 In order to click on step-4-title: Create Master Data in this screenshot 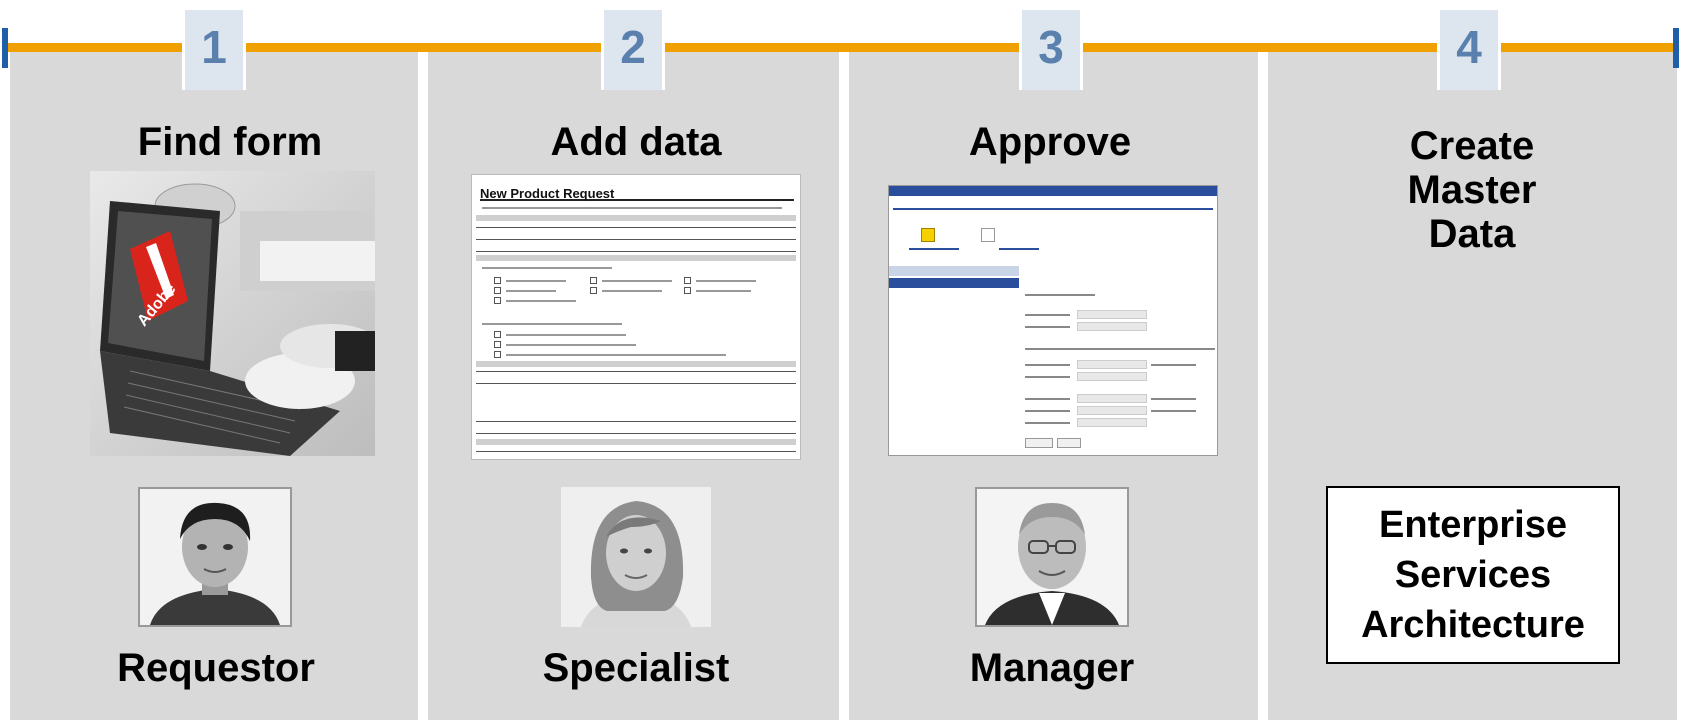, I will do `click(1472, 190)`.